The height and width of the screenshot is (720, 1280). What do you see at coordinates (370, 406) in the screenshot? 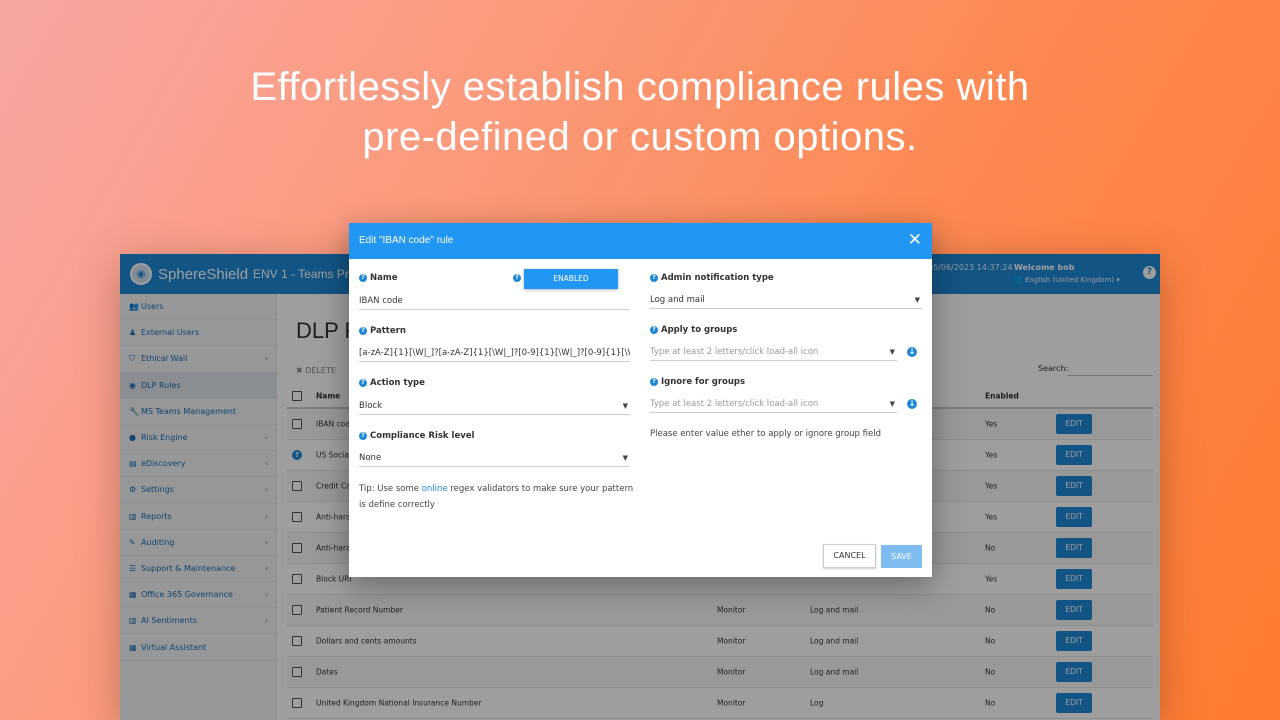
I see `action-type-value: Block` at bounding box center [370, 406].